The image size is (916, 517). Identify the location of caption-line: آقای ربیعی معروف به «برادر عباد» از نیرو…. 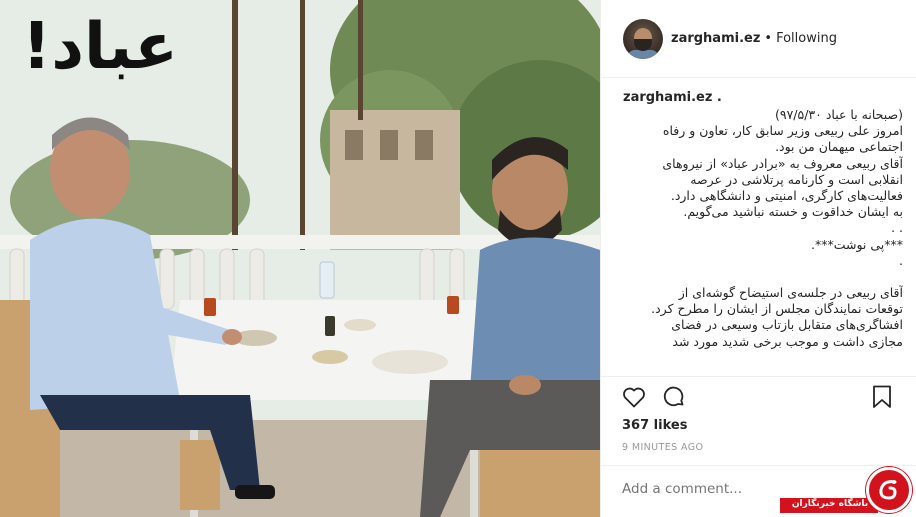
(782, 163).